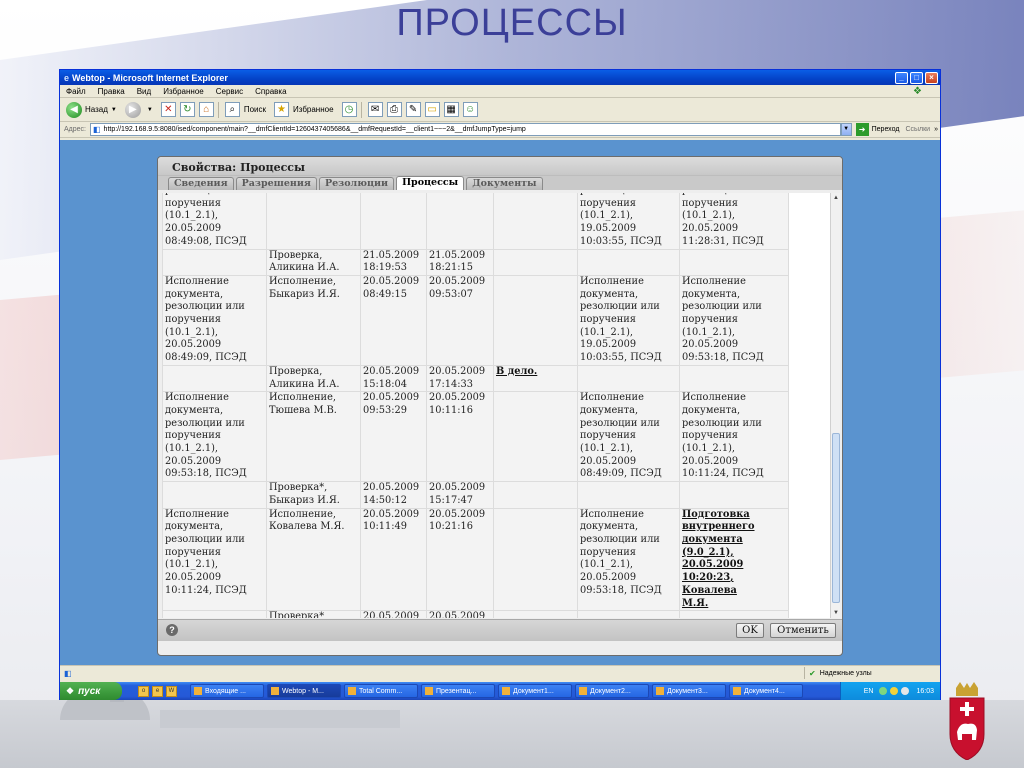  Describe the element at coordinates (432, 109) in the screenshot. I see `folder-icon: ▭` at that location.